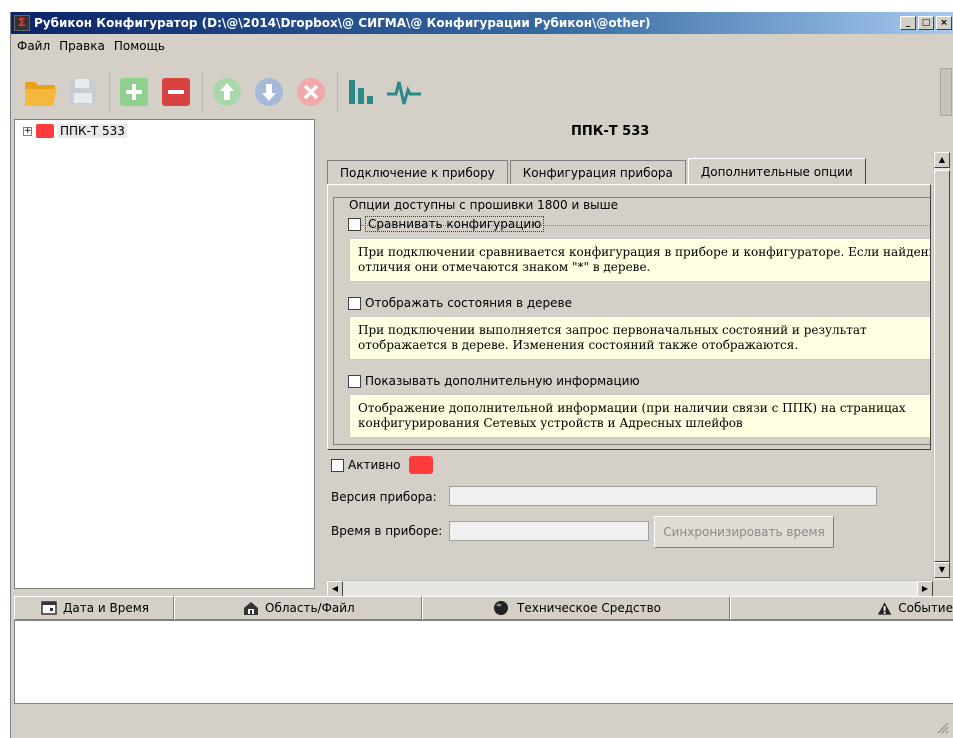 This screenshot has width=953, height=738. I want to click on status-indicator-icon, so click(45, 131).